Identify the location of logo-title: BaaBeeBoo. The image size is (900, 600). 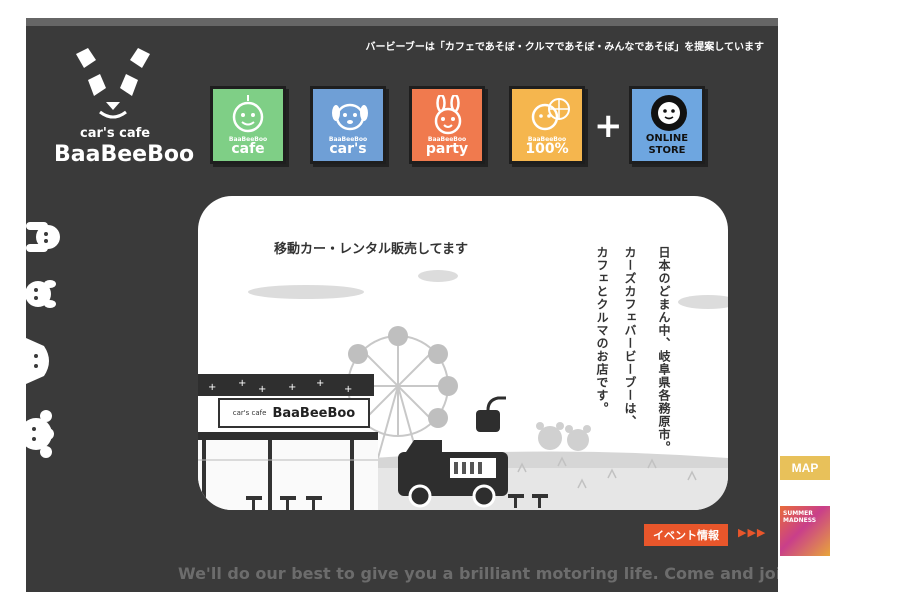
(124, 154).